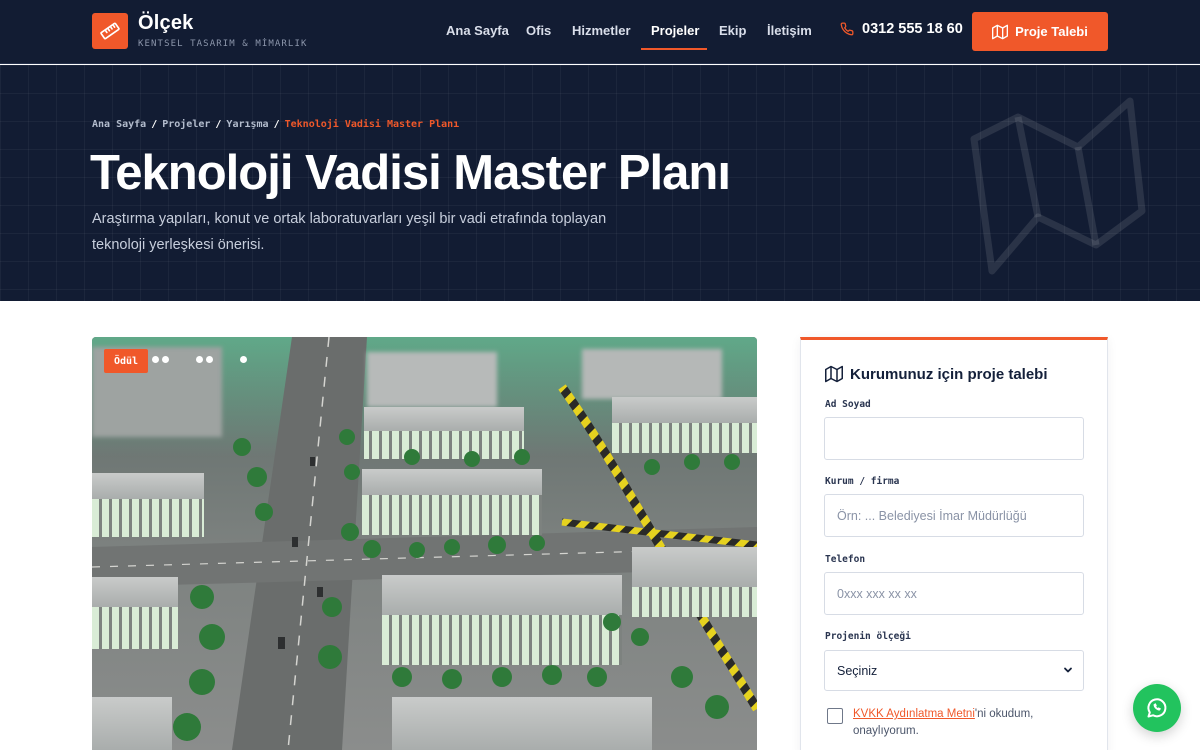  I want to click on whatsapp-button, so click(1157, 708).